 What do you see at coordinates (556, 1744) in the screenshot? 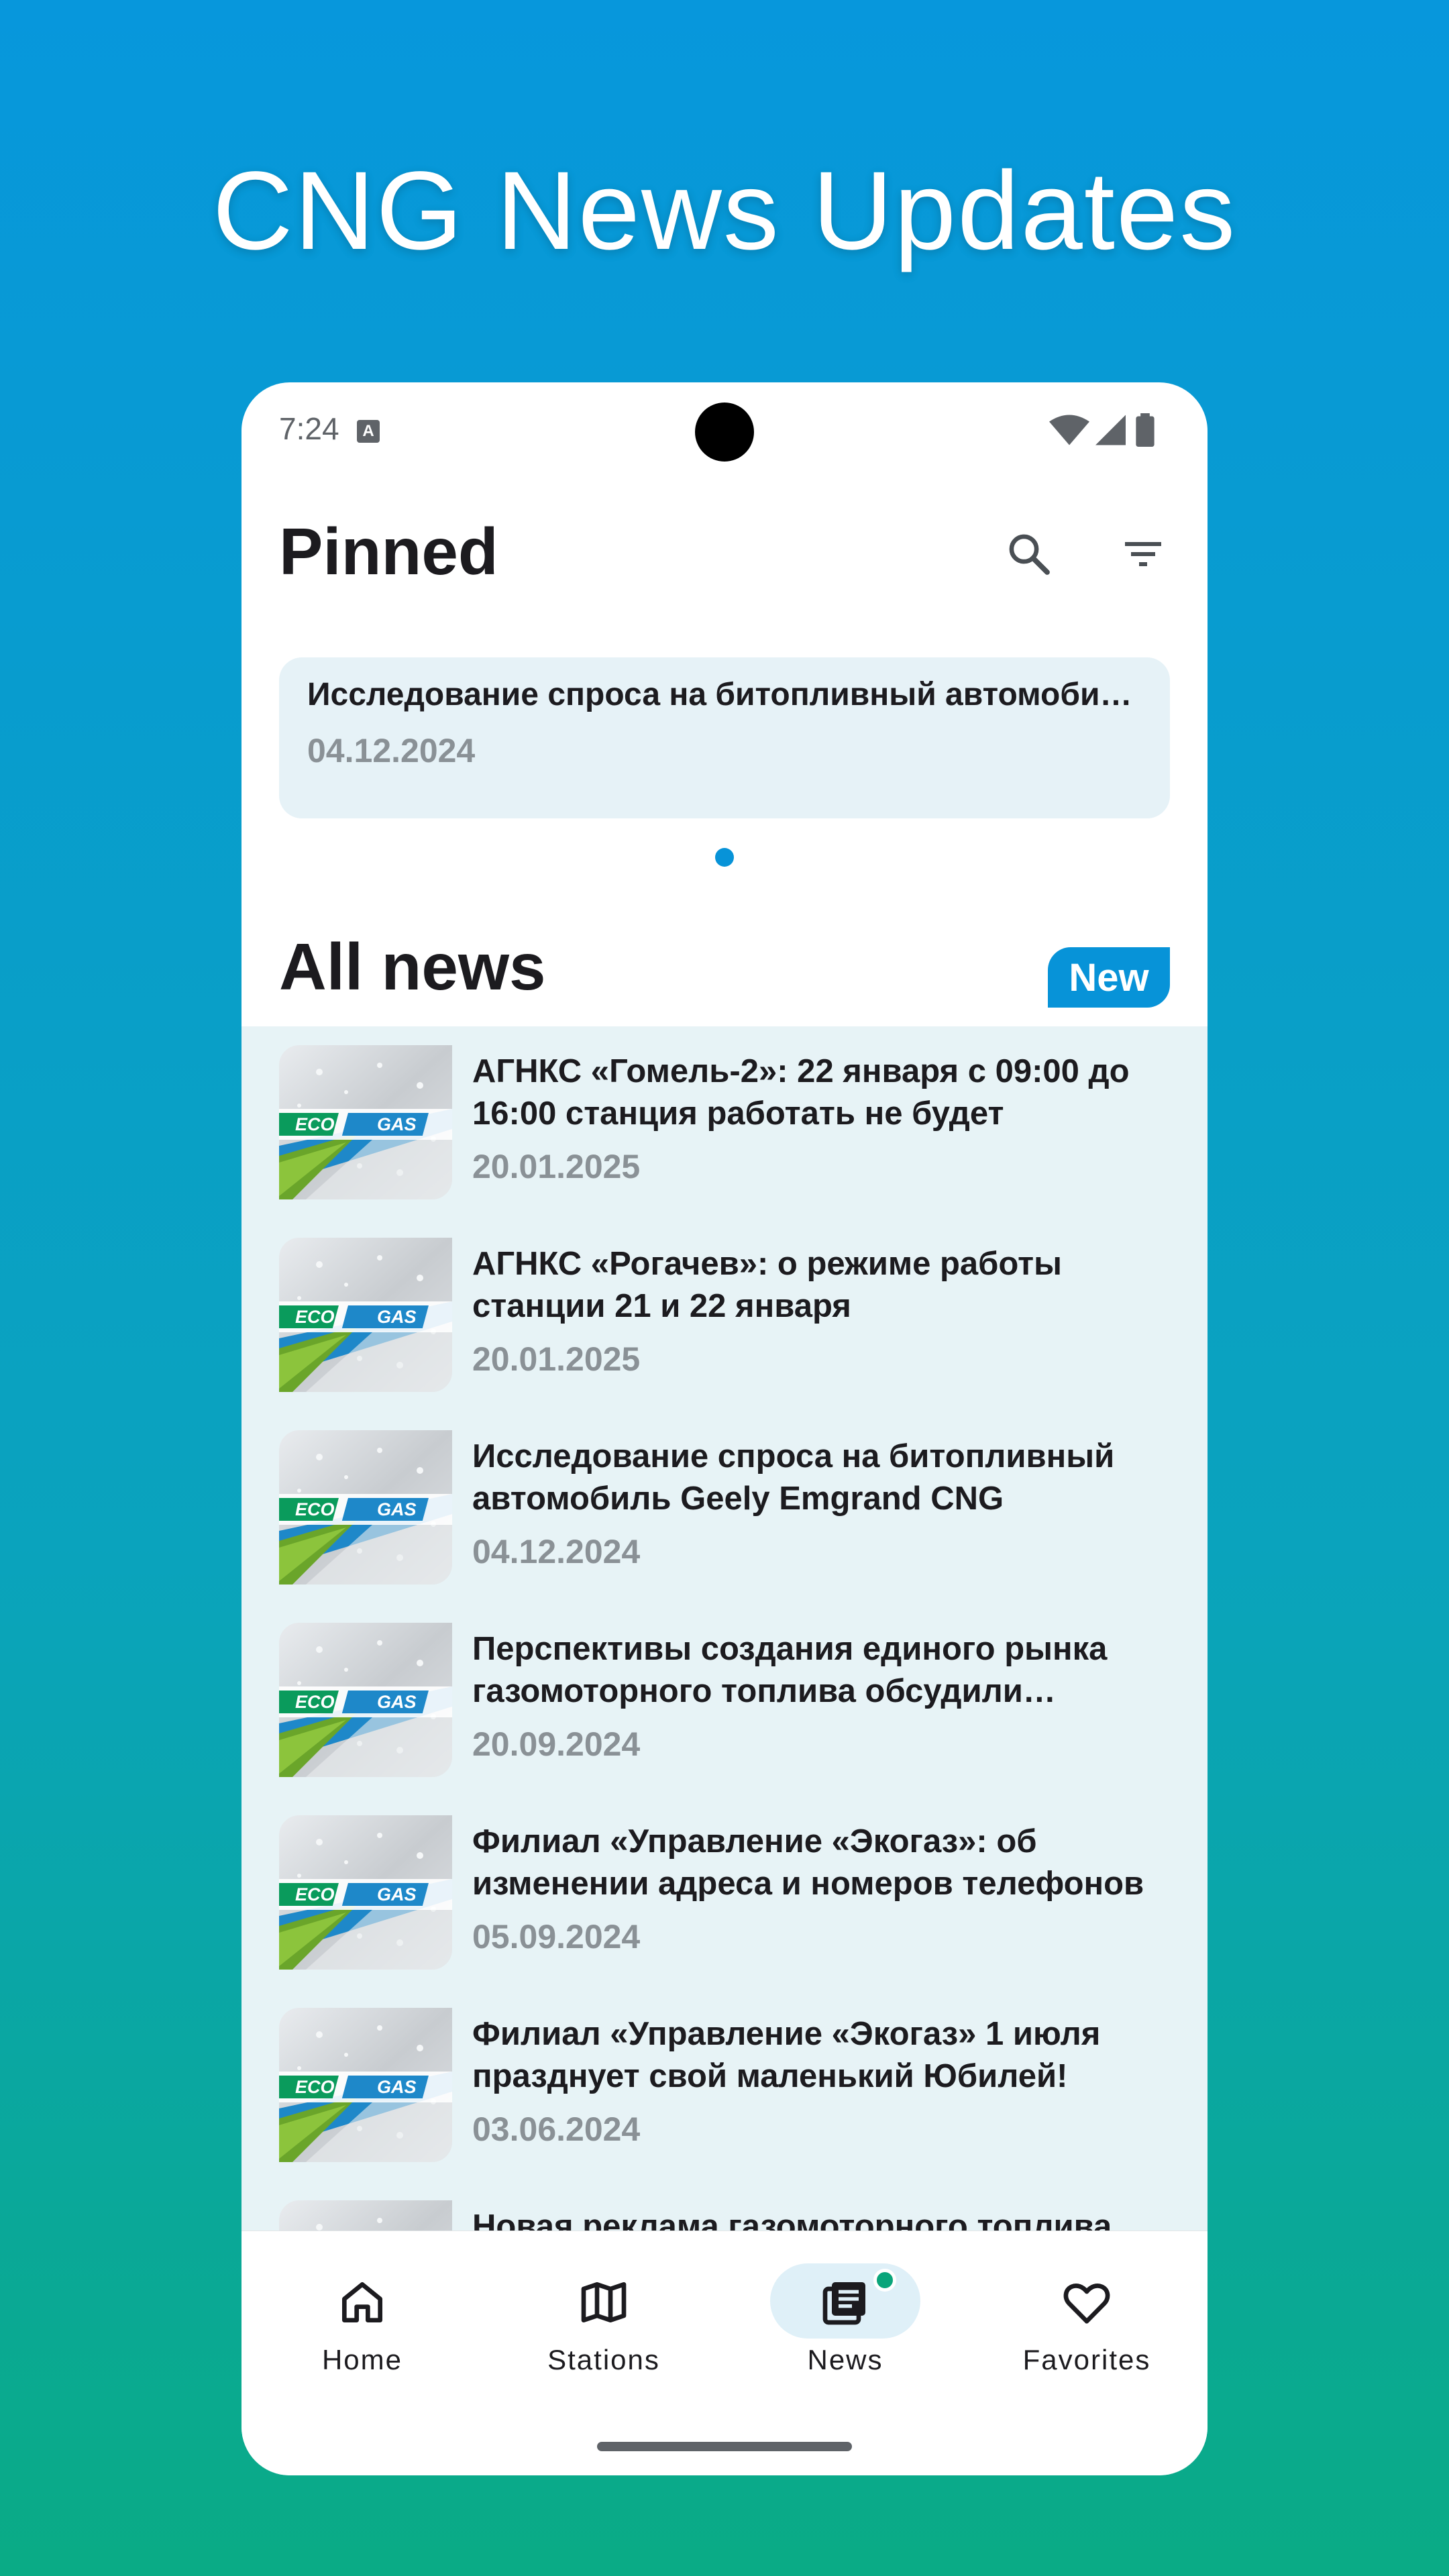
I see `news-date: 20.09.2024` at bounding box center [556, 1744].